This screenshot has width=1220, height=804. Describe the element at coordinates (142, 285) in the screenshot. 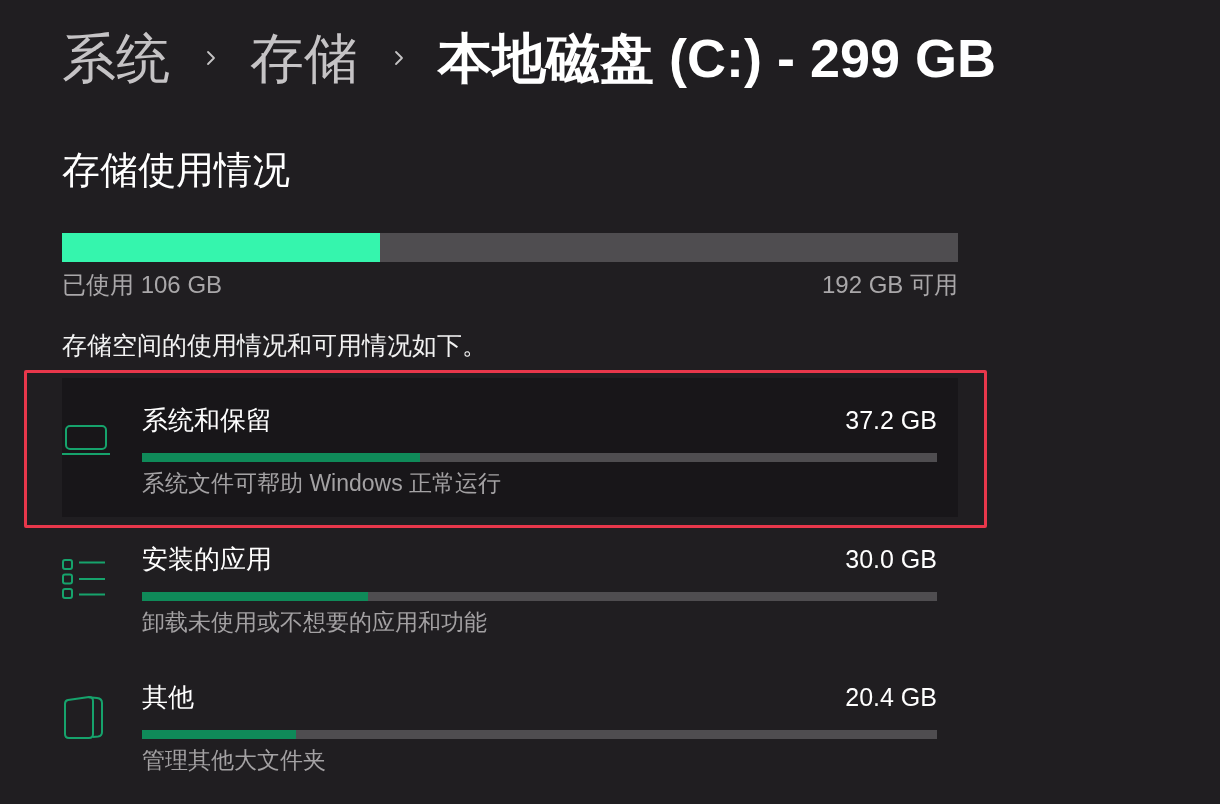

I see `used-space-label: 已使用 106 GB` at that location.